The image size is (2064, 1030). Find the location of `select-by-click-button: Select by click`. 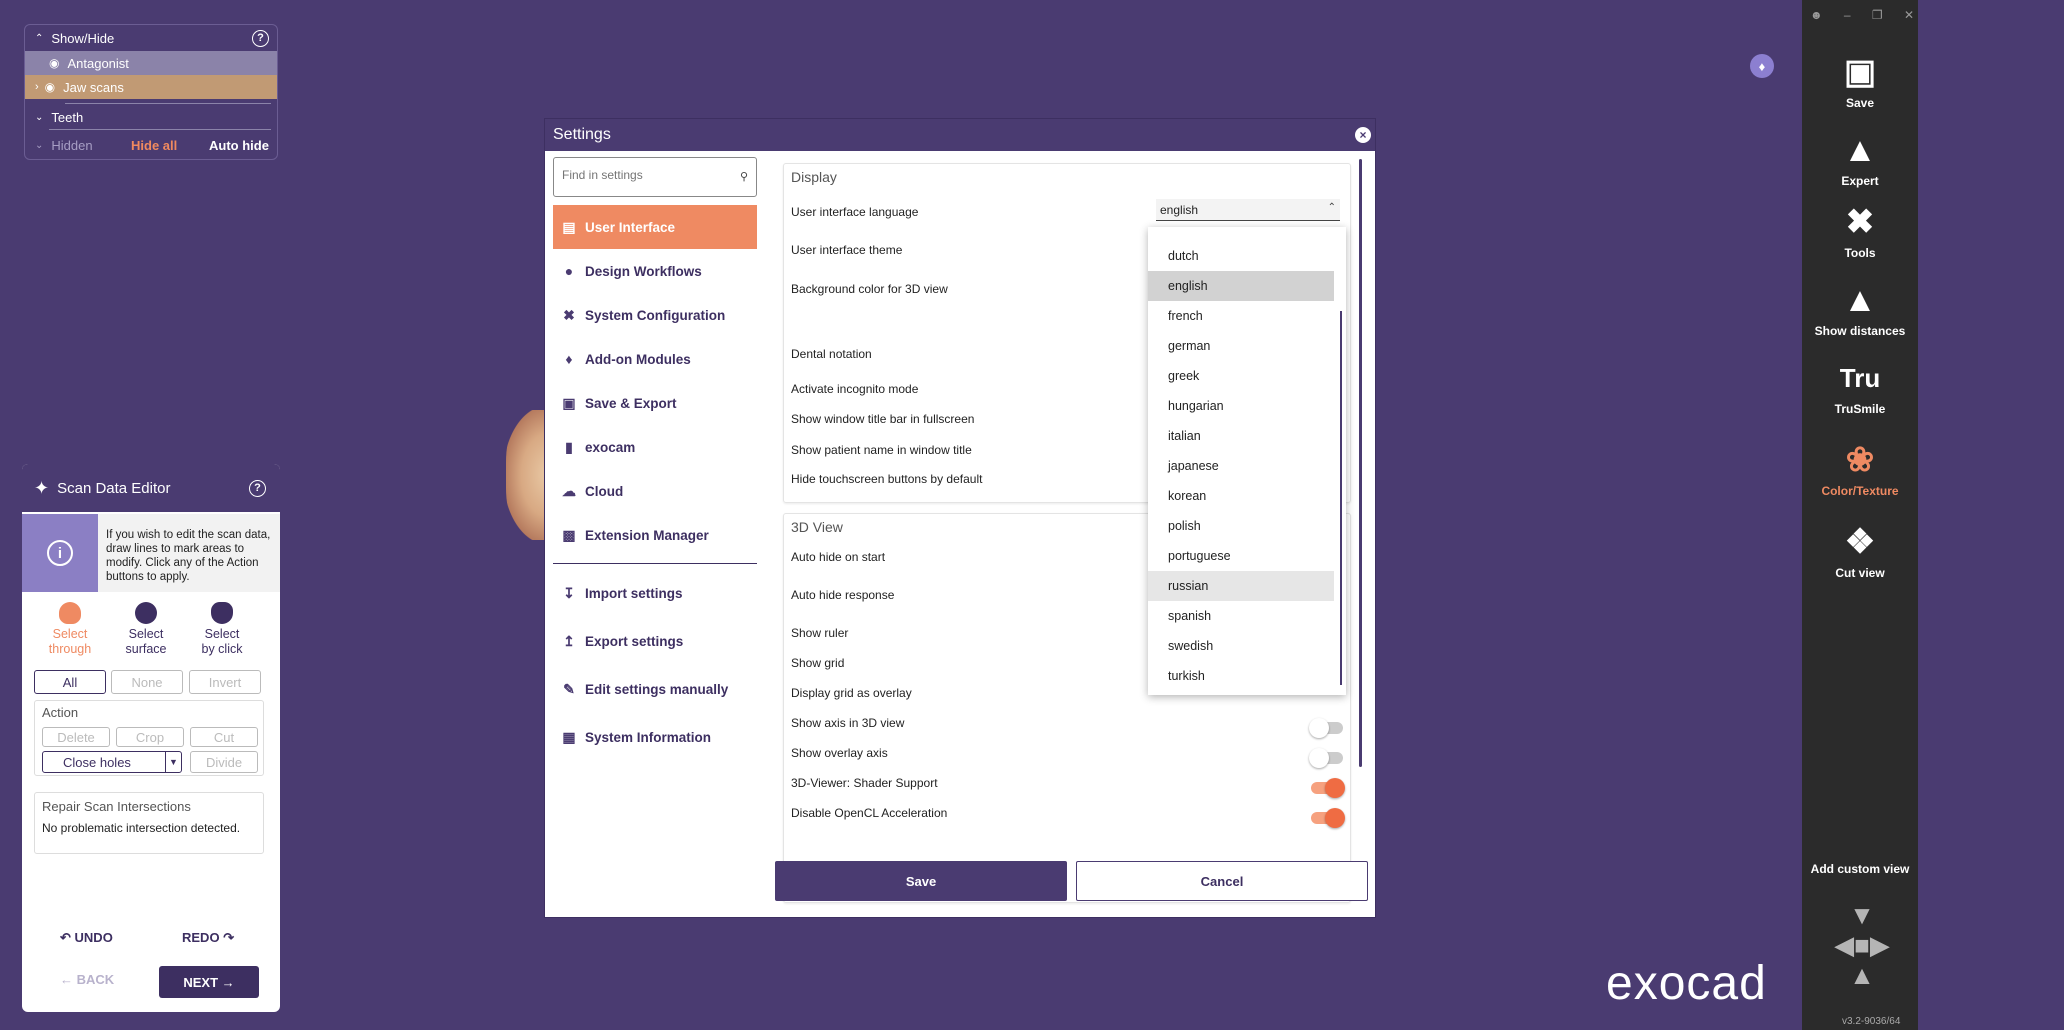

select-by-click-button: Select by click is located at coordinates (222, 632).